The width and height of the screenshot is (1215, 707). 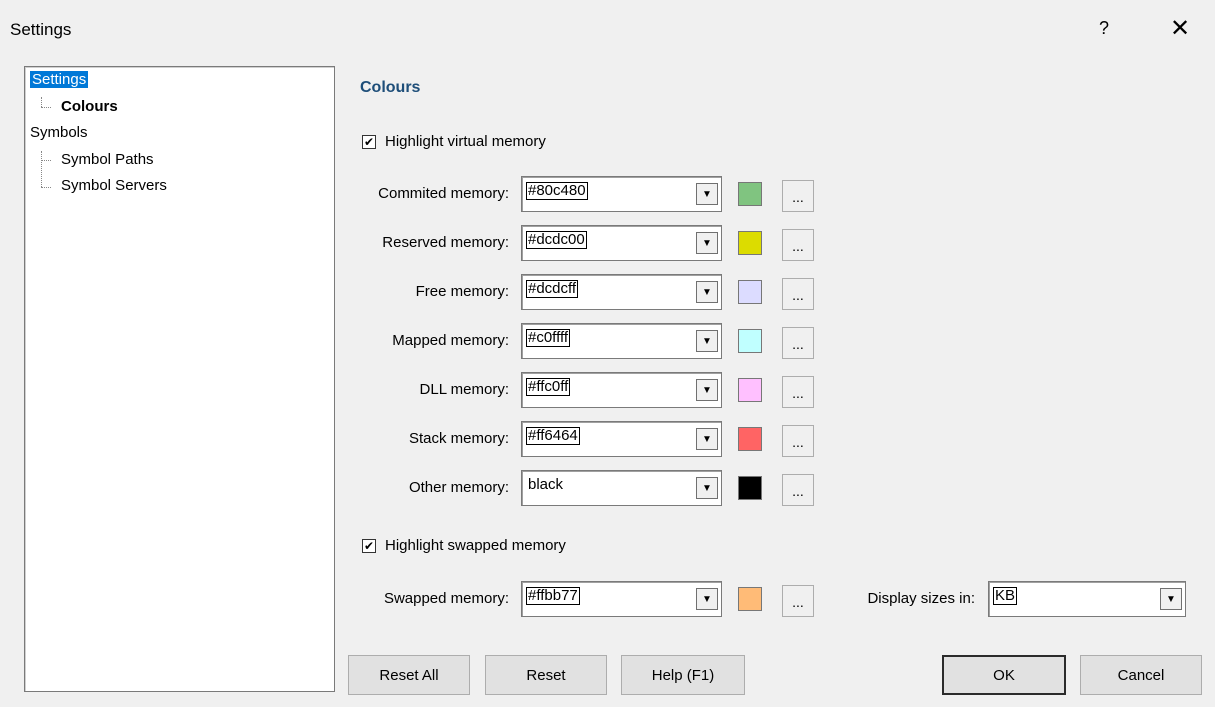 I want to click on highlight-swapped-label: Highlight swapped memory, so click(x=475, y=545).